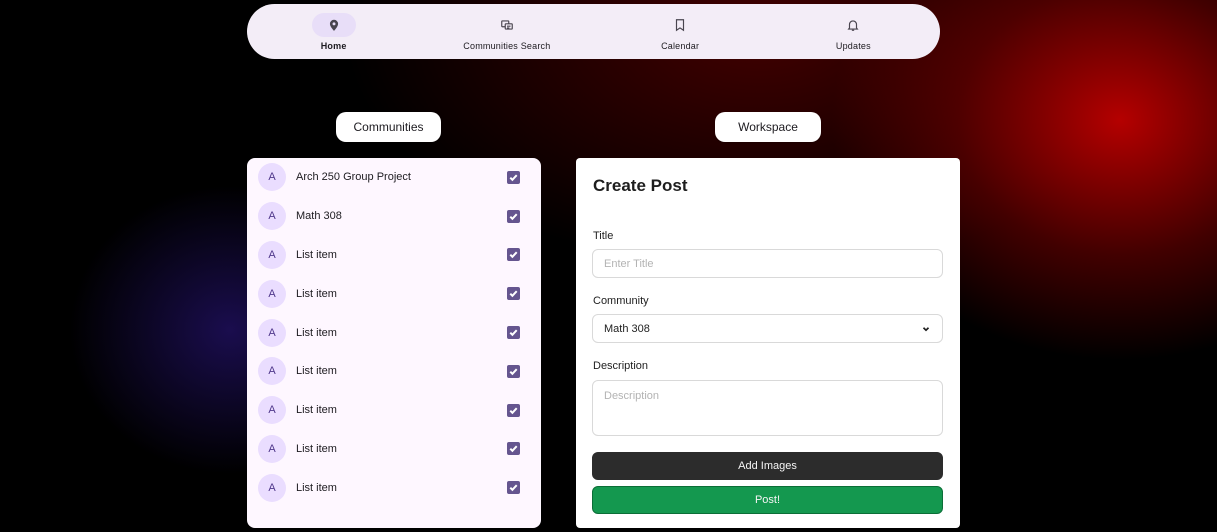 The image size is (1217, 532). What do you see at coordinates (853, 25) in the screenshot?
I see `bell-icon` at bounding box center [853, 25].